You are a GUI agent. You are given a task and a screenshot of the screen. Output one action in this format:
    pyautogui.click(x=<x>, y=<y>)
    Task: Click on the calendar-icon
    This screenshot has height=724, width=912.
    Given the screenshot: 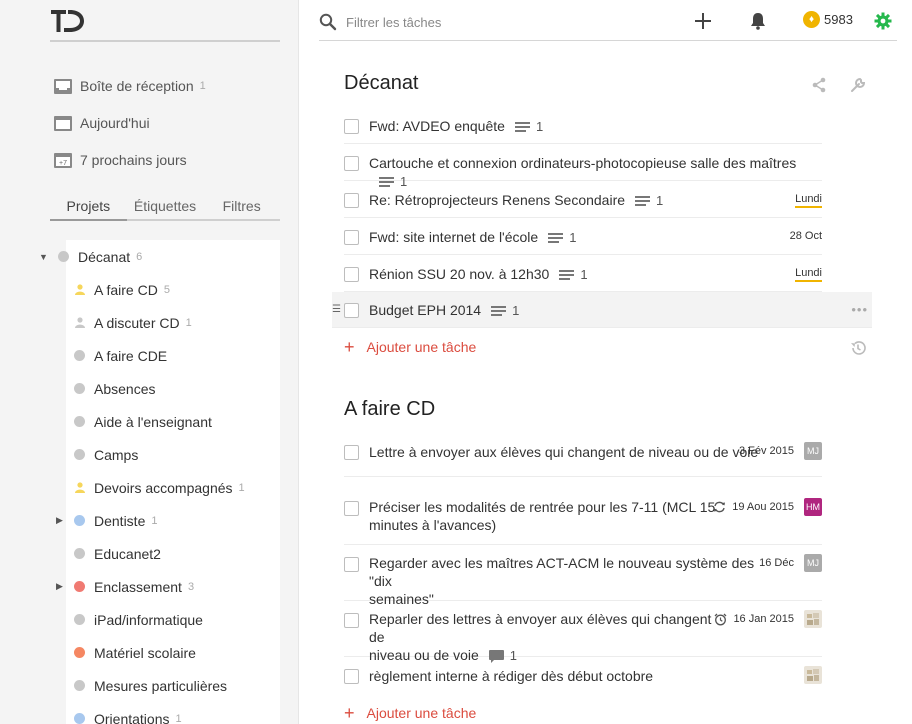 What is the action you would take?
    pyautogui.click(x=63, y=123)
    